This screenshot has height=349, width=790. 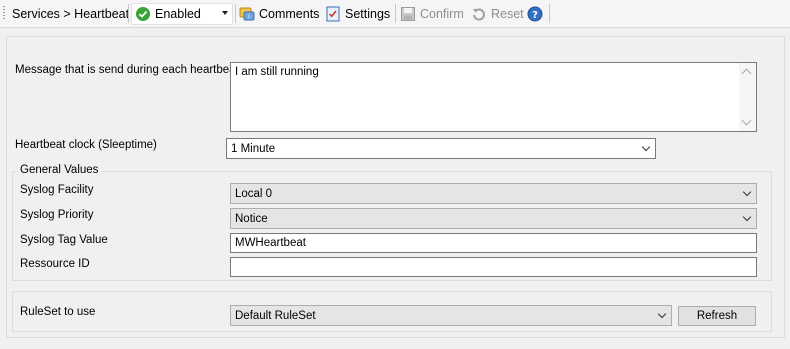 I want to click on tag-value: MWHeartbeat, so click(x=270, y=243).